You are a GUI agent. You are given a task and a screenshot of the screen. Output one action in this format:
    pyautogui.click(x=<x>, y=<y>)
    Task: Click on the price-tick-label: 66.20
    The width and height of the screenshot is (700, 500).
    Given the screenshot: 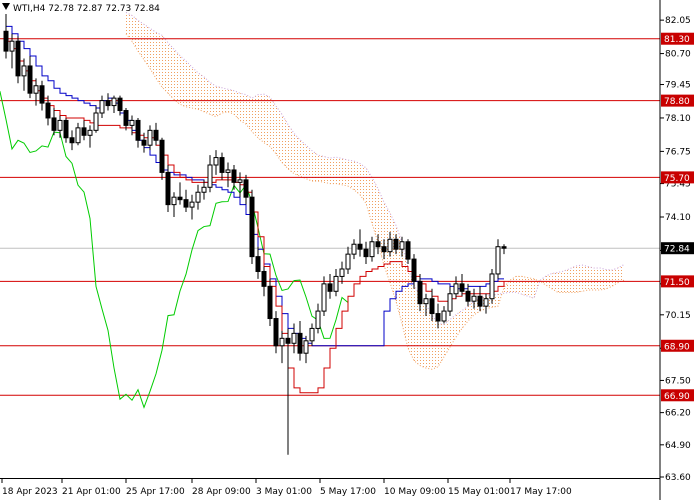 What is the action you would take?
    pyautogui.click(x=678, y=414)
    